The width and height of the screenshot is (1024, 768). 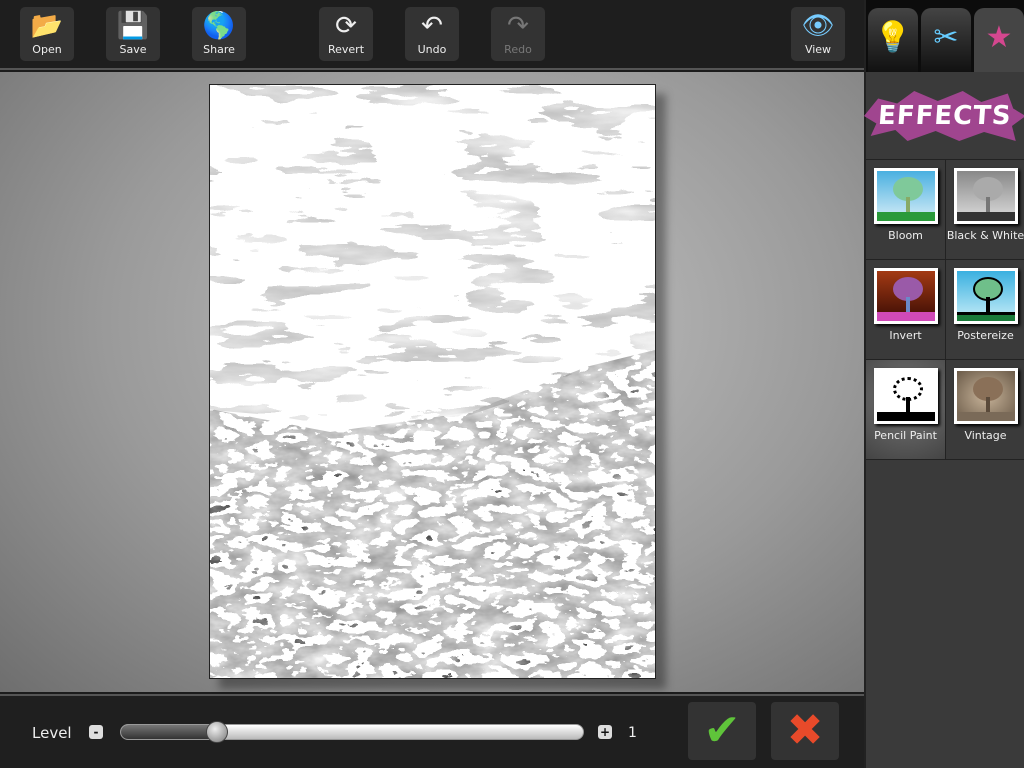 I want to click on bw-thumbnail, so click(x=985, y=196).